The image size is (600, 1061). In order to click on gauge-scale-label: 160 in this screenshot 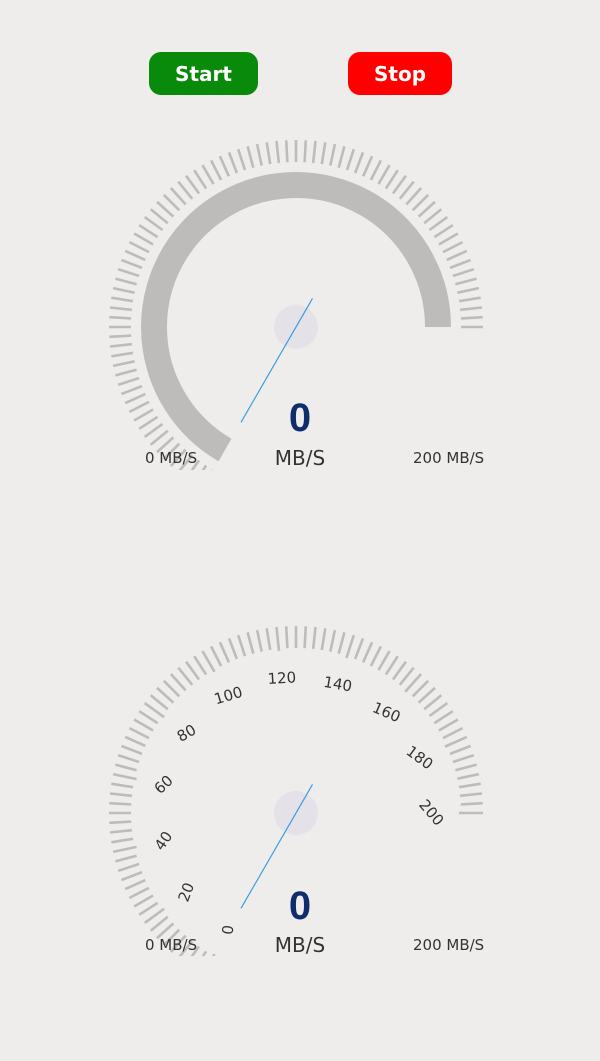, I will do `click(386, 712)`.